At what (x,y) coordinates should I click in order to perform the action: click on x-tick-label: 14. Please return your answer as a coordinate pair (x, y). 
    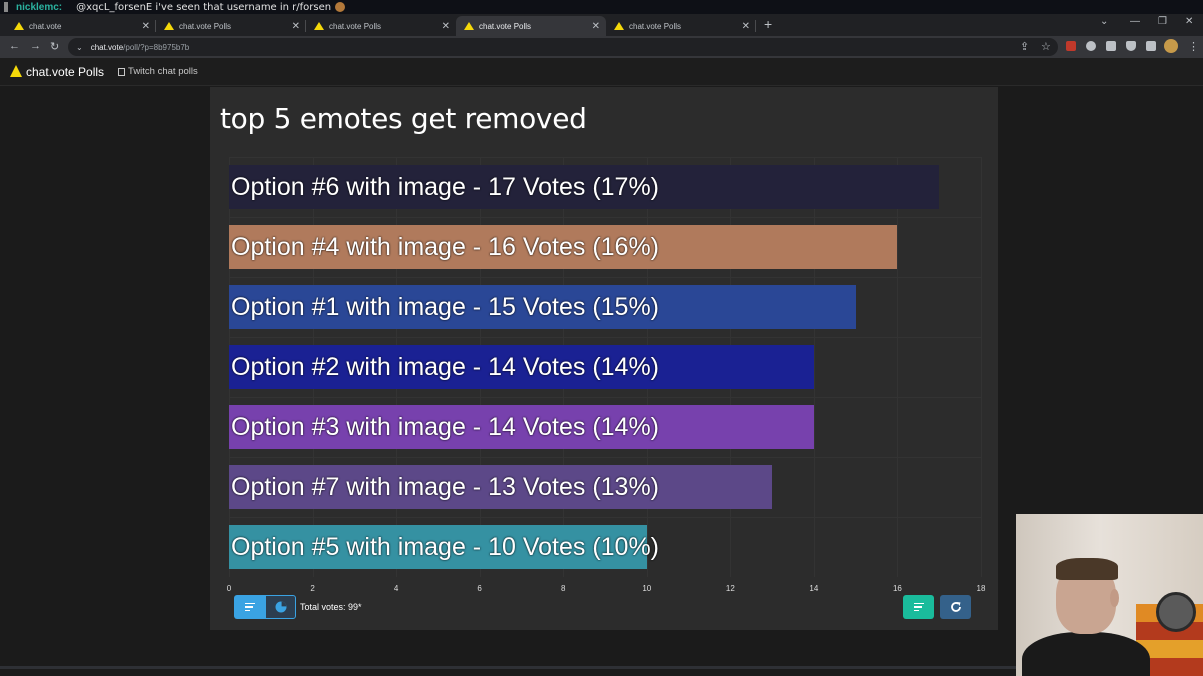
    Looking at the image, I should click on (814, 588).